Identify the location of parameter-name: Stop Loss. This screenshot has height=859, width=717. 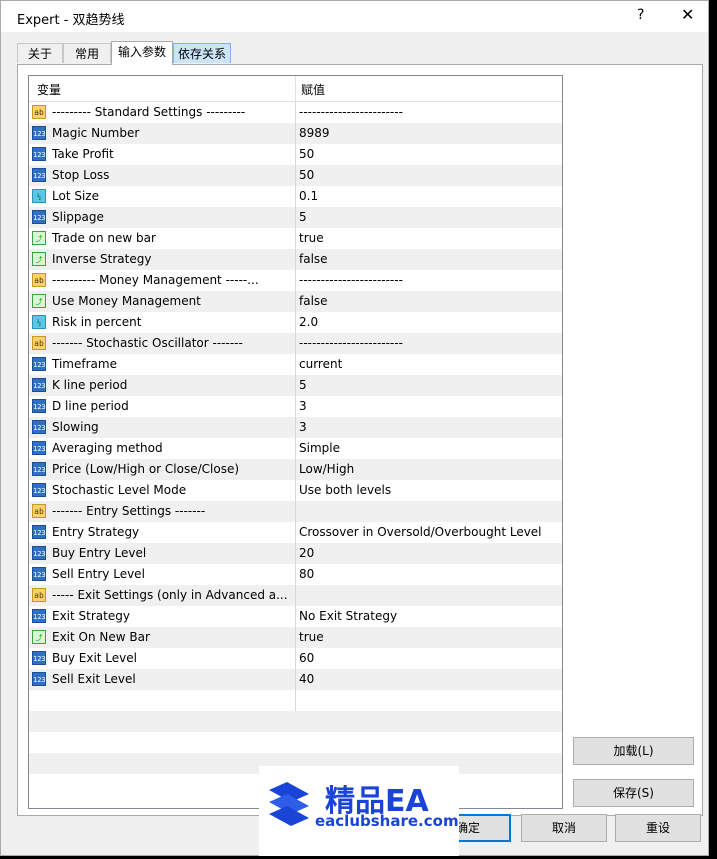
(81, 175).